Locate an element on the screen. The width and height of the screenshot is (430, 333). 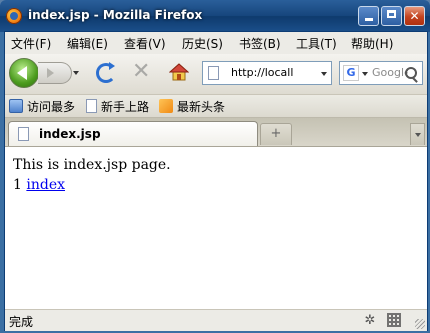
bookmark-getting-started: 新手上路 is located at coordinates (125, 106).